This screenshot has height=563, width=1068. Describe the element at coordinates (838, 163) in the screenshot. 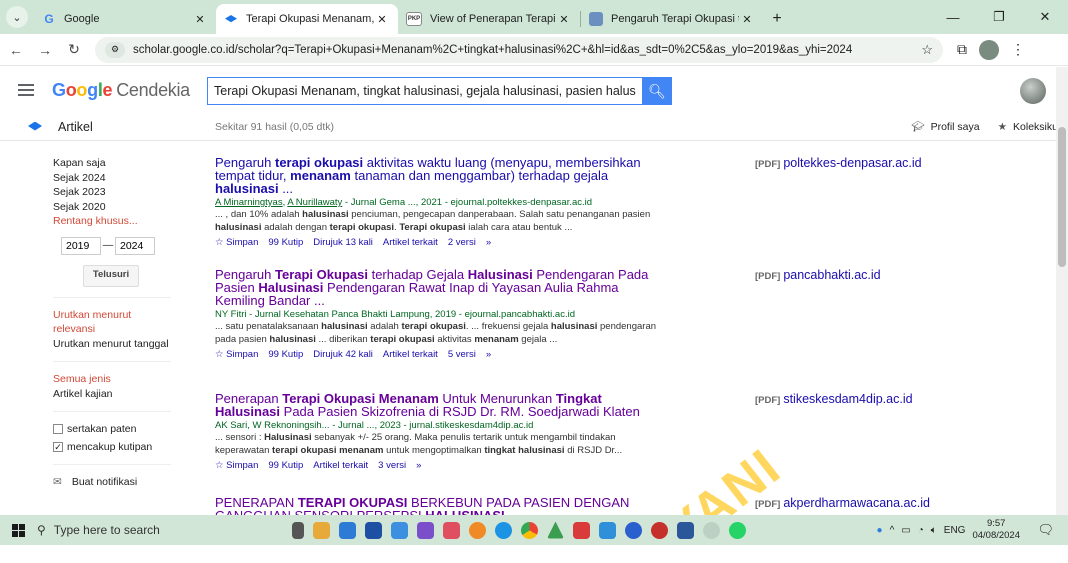

I see `pdf-link: [PDF] poltekkes-denpasar.ac.id` at that location.